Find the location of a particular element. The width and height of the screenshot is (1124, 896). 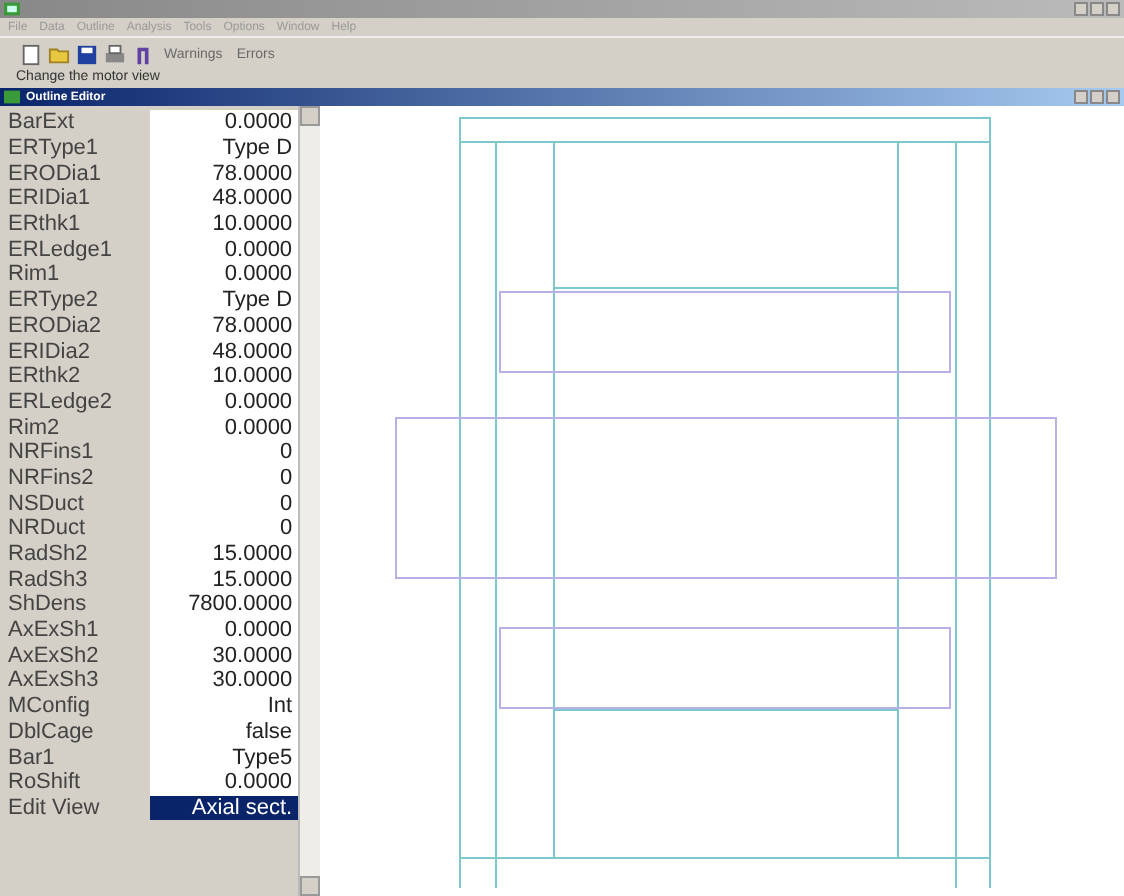

property-name: ERLedge2 is located at coordinates (60, 401).